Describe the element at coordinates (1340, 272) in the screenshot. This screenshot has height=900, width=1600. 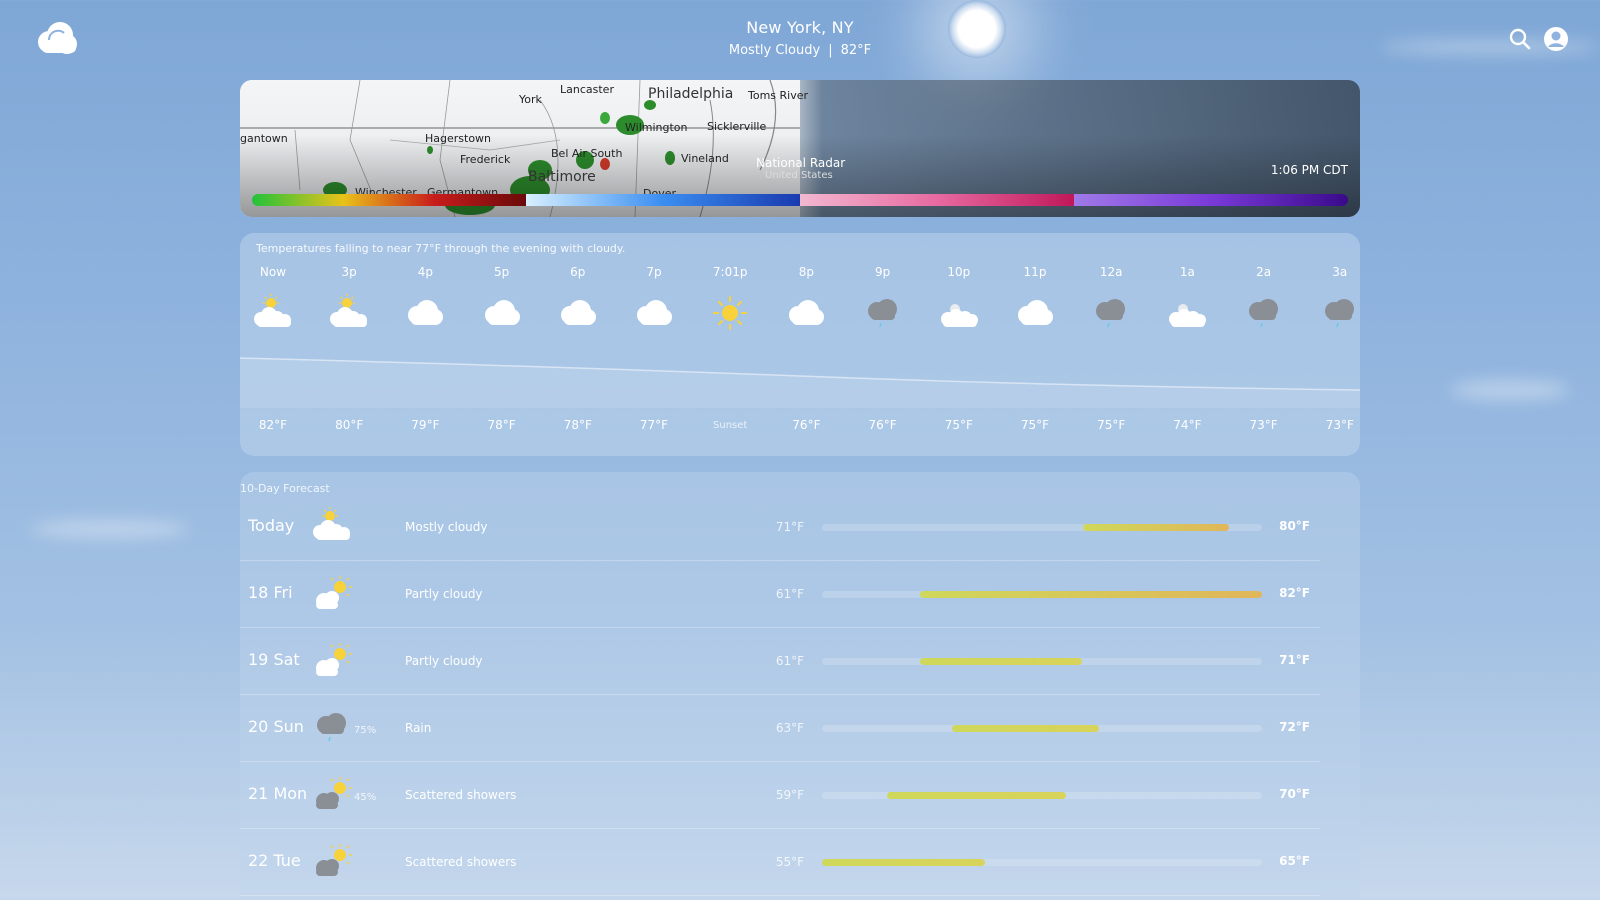
I see `hour-label: 3a` at that location.